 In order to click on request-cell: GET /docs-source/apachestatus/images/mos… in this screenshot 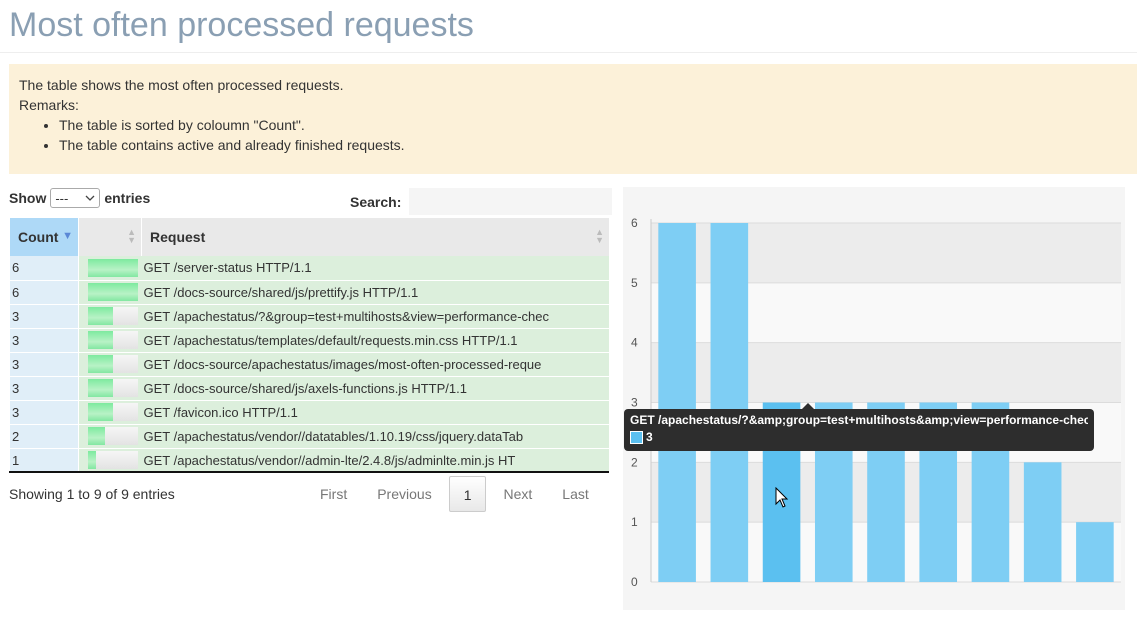, I will do `click(375, 364)`.